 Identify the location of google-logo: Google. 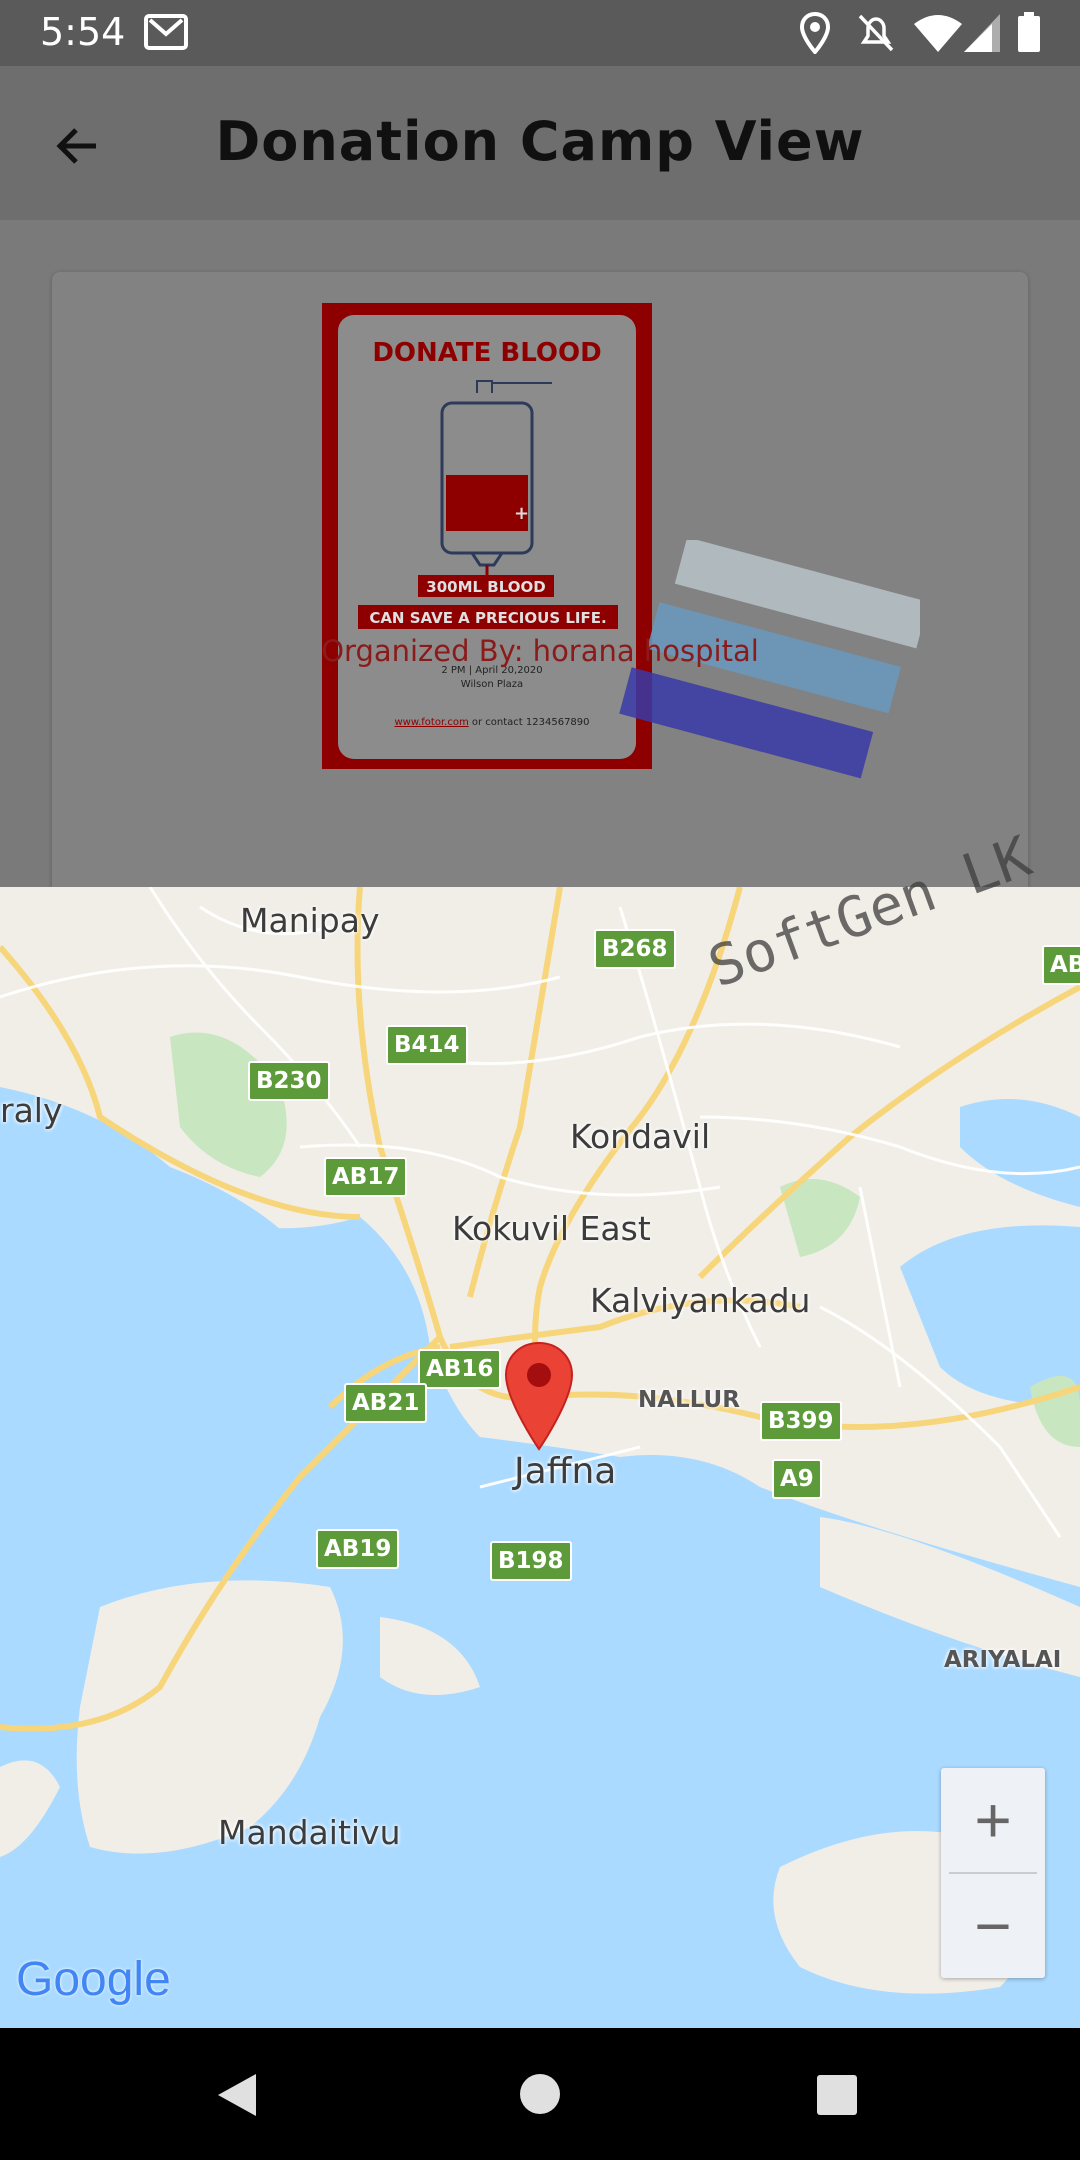
(93, 1979).